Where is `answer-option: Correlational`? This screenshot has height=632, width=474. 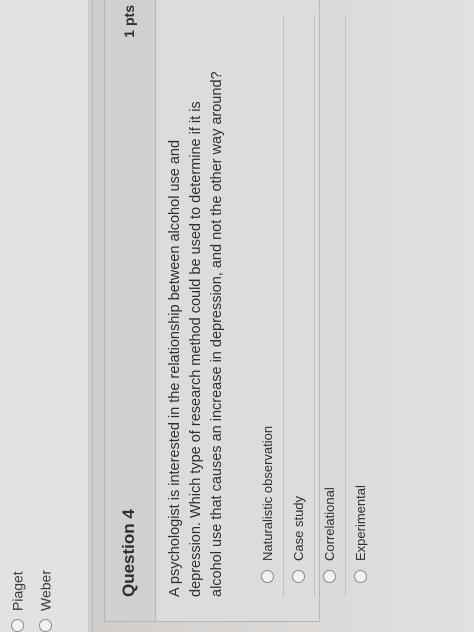
answer-option: Correlational is located at coordinates (330, 306).